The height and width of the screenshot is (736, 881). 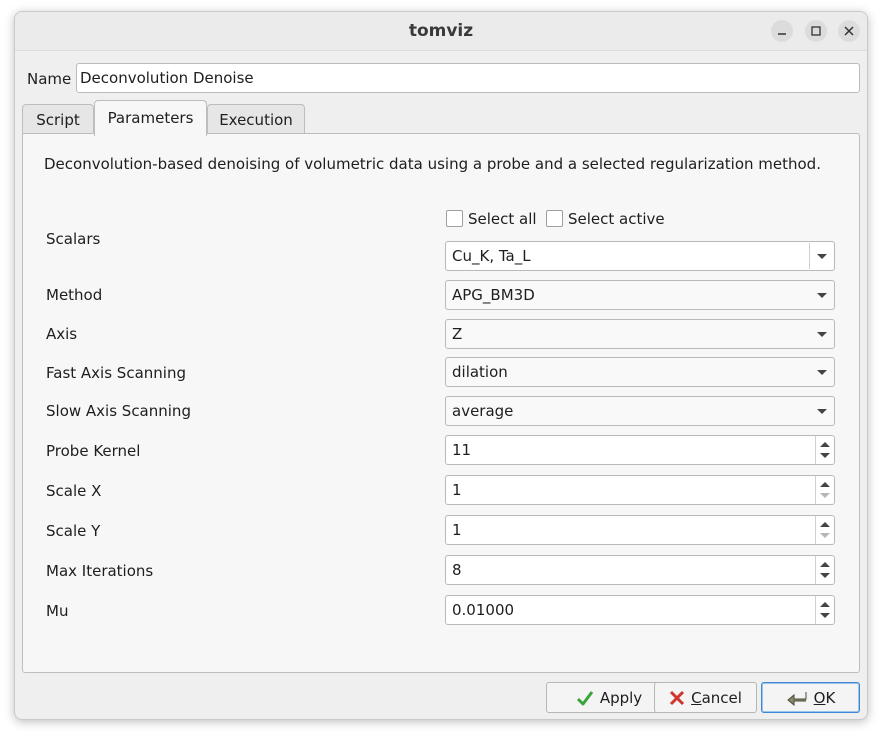 I want to click on slow-axis-scanning-label: Slow Axis Scanning, so click(x=118, y=411).